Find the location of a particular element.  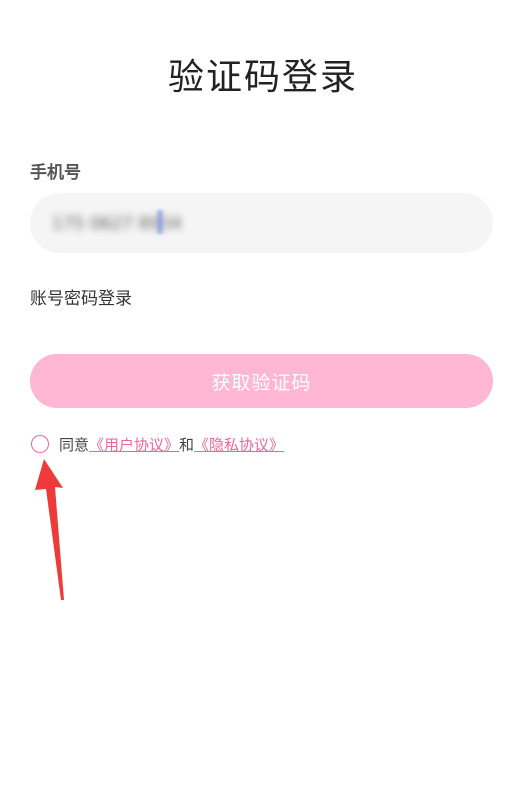

arrow-shape is located at coordinates (49, 529).